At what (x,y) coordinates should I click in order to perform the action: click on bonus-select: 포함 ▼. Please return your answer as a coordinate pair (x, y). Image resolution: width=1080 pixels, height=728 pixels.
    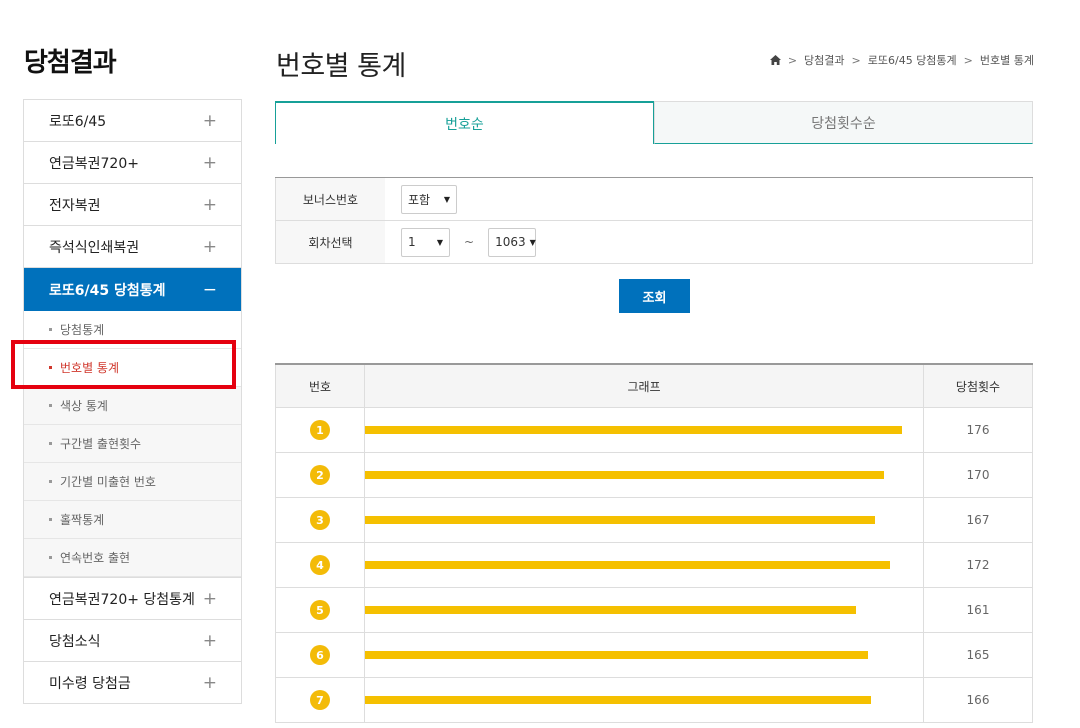
    Looking at the image, I should click on (429, 199).